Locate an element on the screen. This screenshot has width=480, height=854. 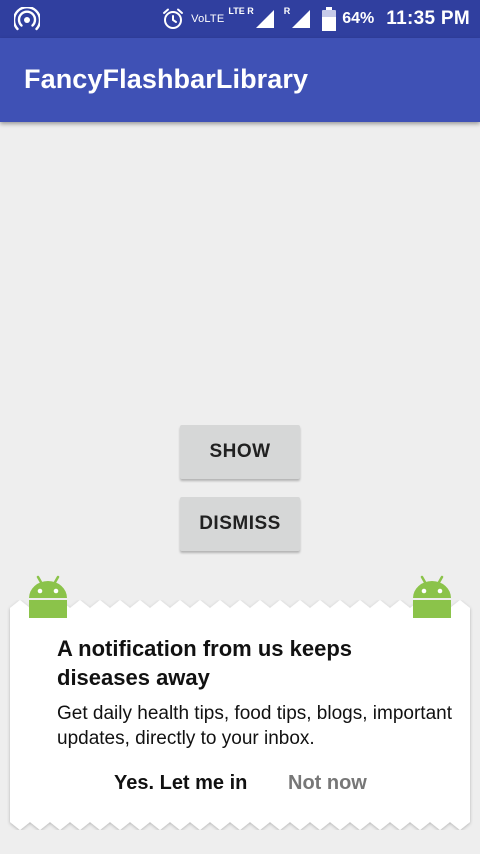
volte-label: VoLTE is located at coordinates (208, 19).